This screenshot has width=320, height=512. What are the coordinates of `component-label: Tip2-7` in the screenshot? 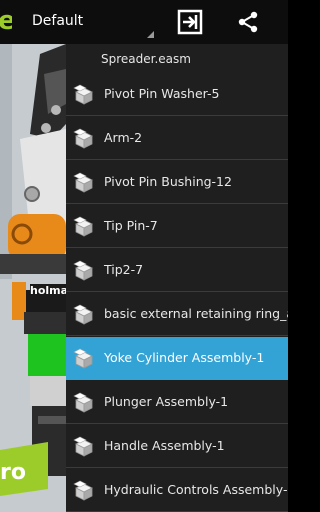 It's located at (124, 269).